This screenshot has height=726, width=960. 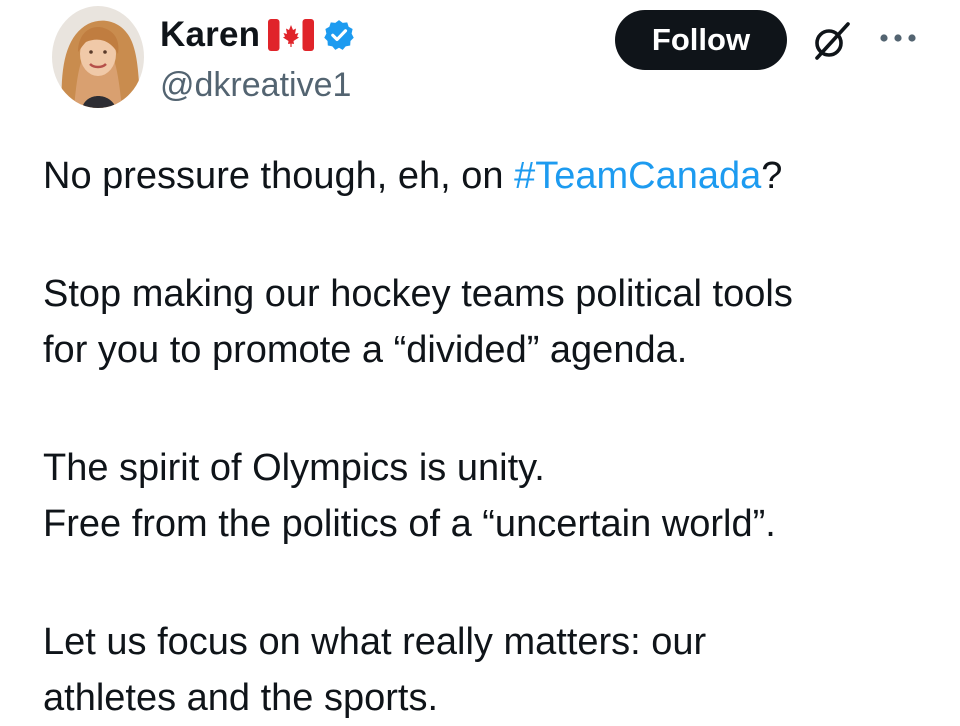 What do you see at coordinates (294, 468) in the screenshot?
I see `tweet-line: The spirit of Olympics is unity.` at bounding box center [294, 468].